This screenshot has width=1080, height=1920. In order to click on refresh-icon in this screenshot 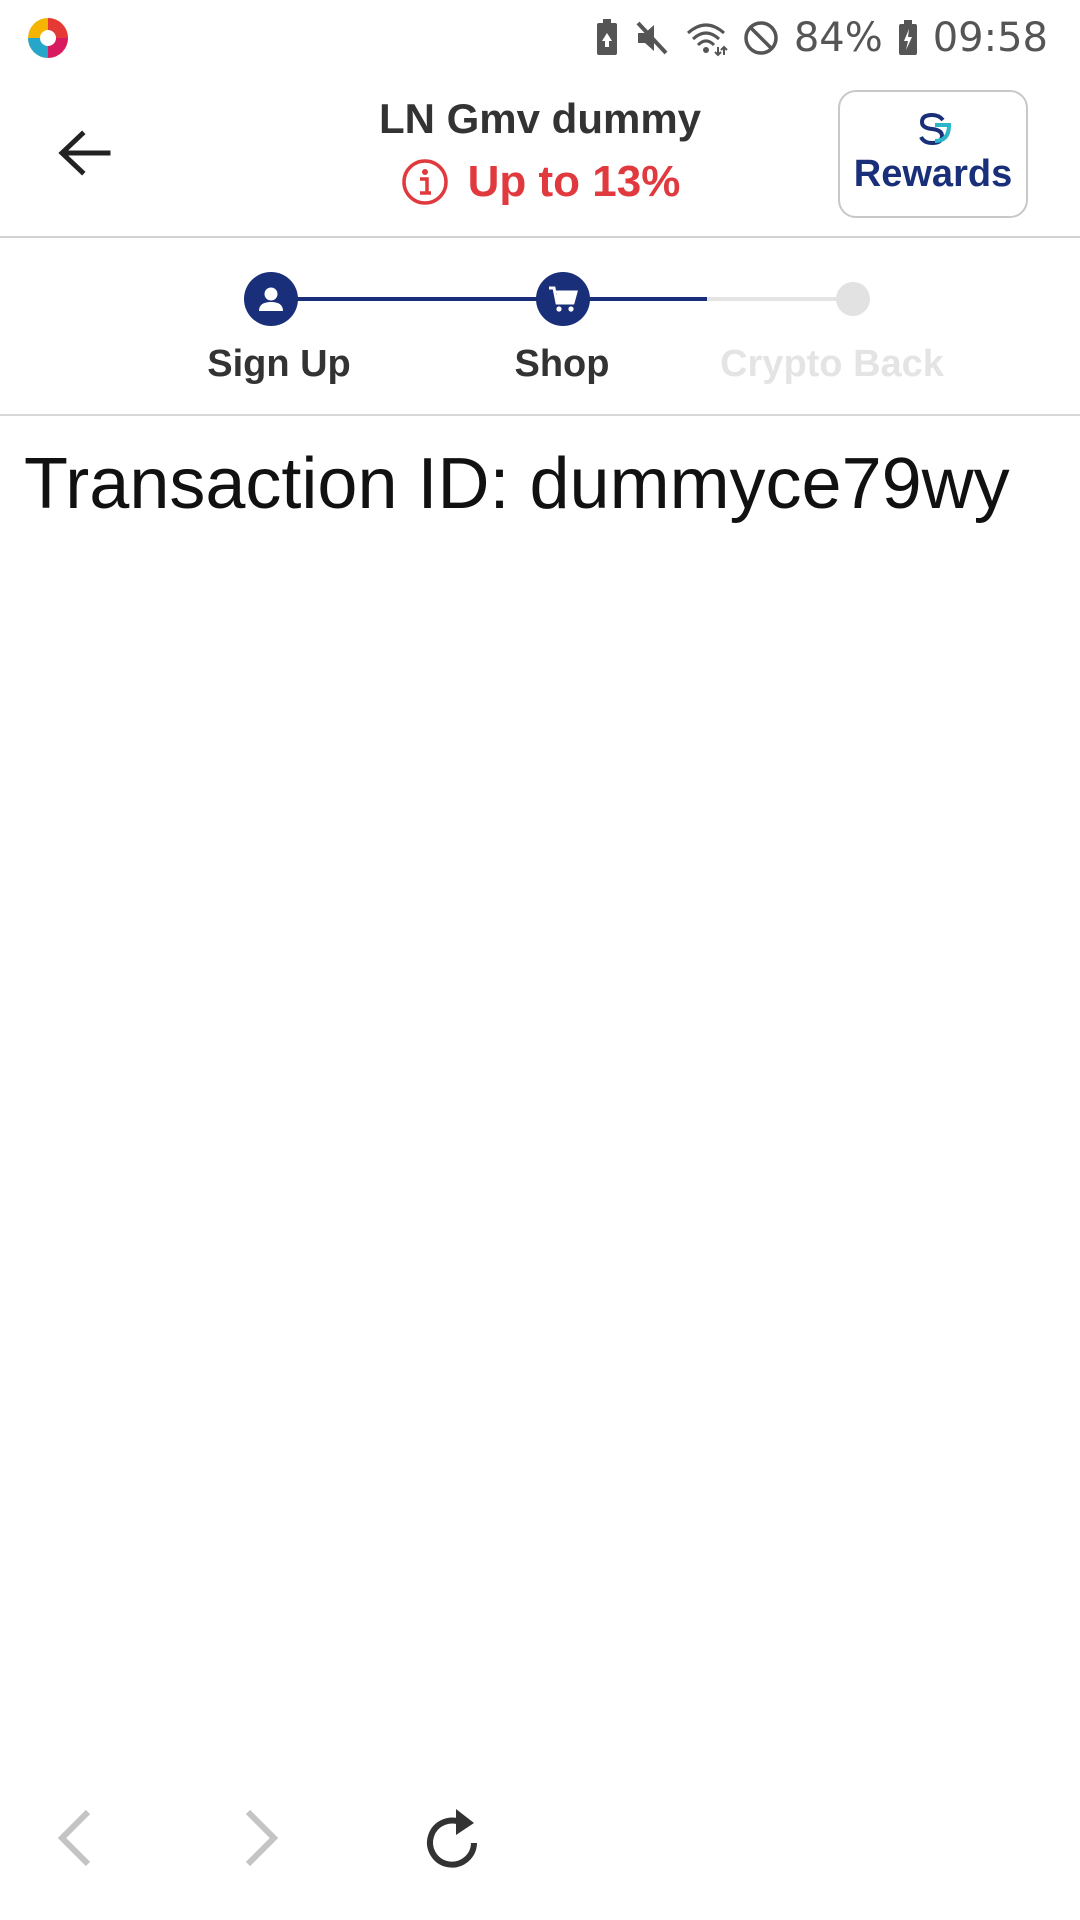, I will do `click(452, 1838)`.